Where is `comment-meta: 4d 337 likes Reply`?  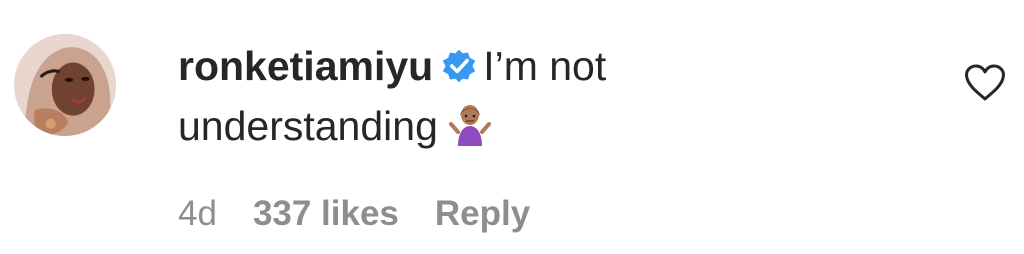
comment-meta: 4d 337 likes Reply is located at coordinates (372, 214).